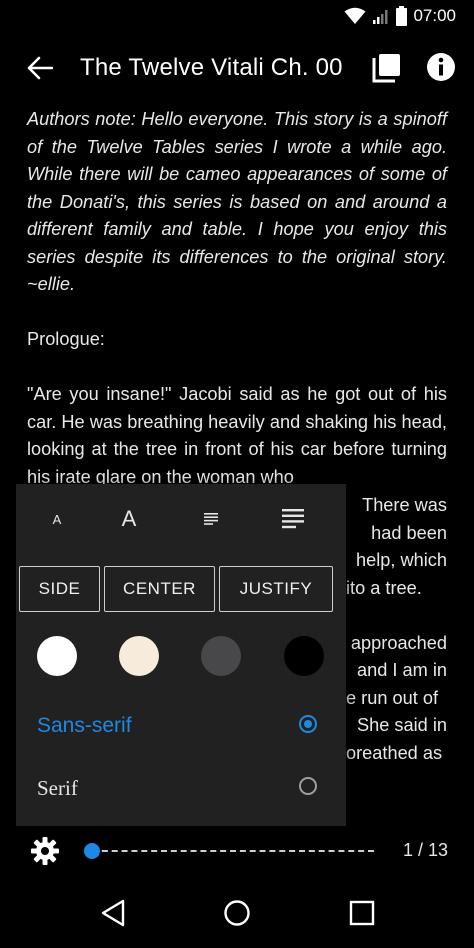  What do you see at coordinates (92, 851) in the screenshot?
I see `slider-thumb` at bounding box center [92, 851].